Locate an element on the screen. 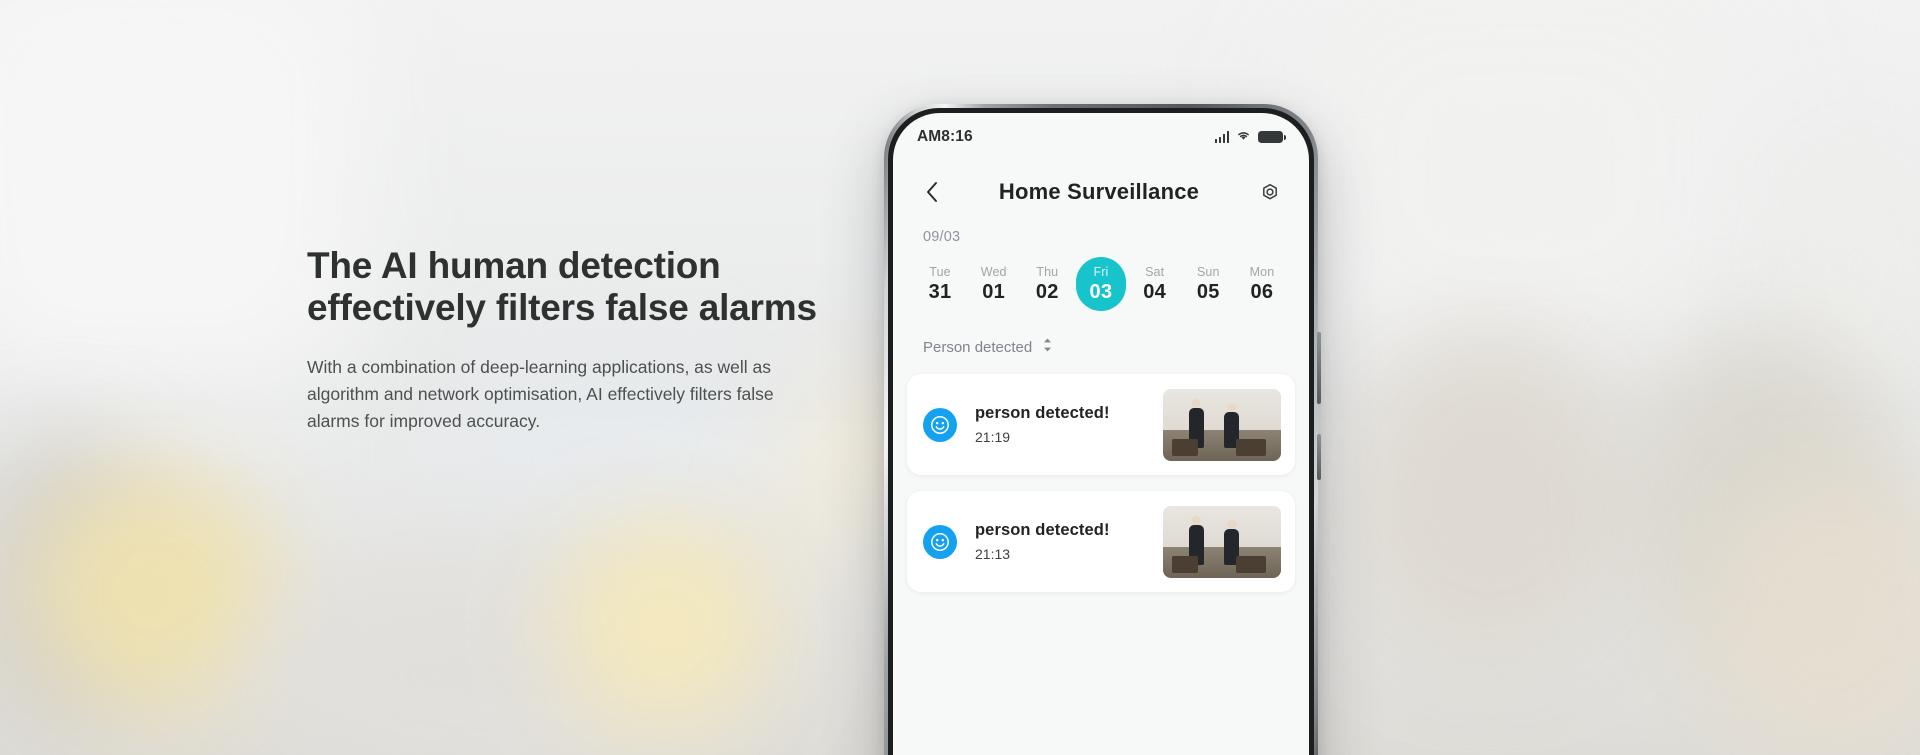 Image resolution: width=1920 pixels, height=755 pixels. day-name: Fri is located at coordinates (1101, 271).